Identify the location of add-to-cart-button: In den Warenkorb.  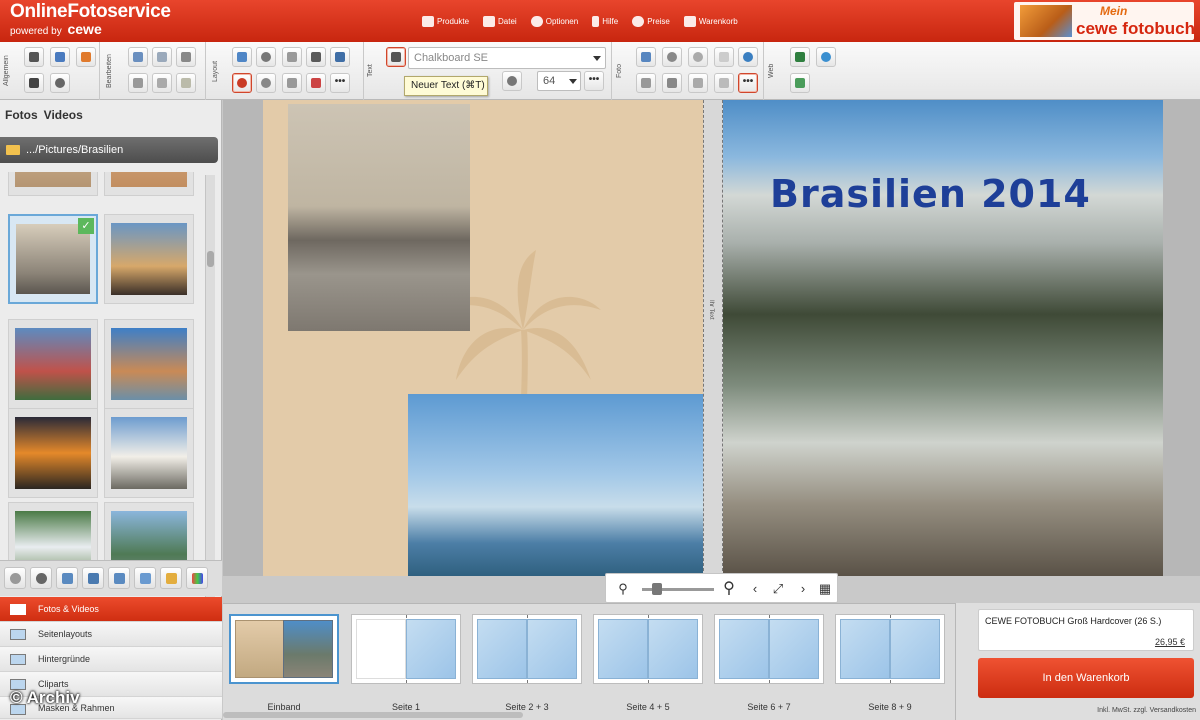
(1086, 678).